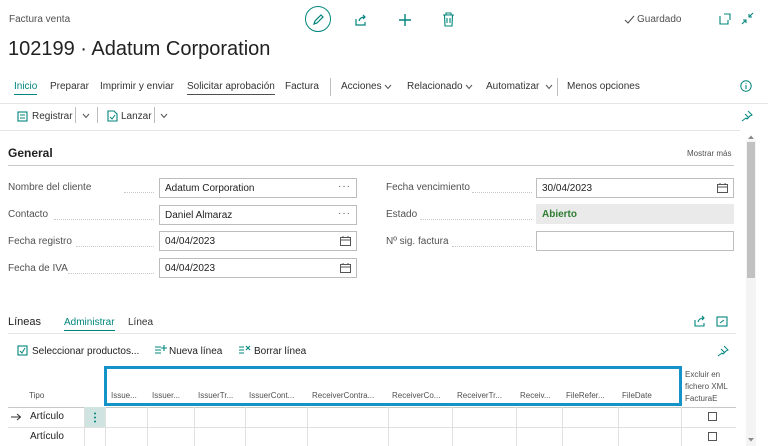 The height and width of the screenshot is (446, 768). Describe the element at coordinates (140, 322) in the screenshot. I see `tab-linea: Línea` at that location.